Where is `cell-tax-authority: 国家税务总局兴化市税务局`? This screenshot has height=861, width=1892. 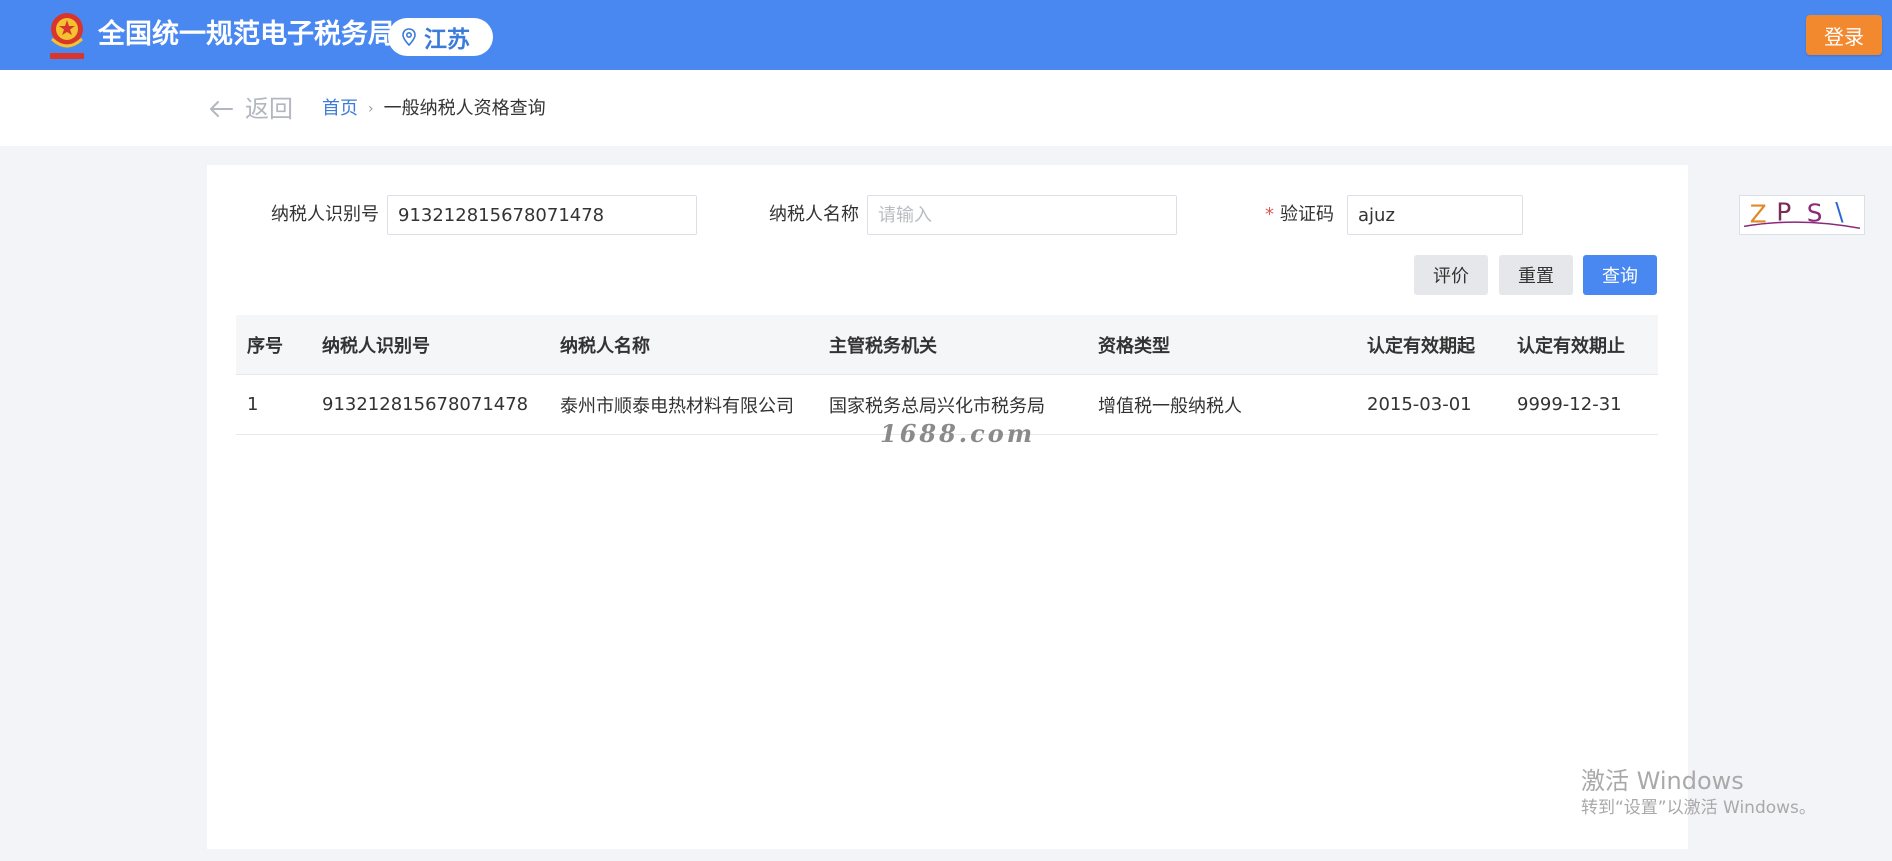 cell-tax-authority: 国家税务总局兴化市税务局 is located at coordinates (937, 406).